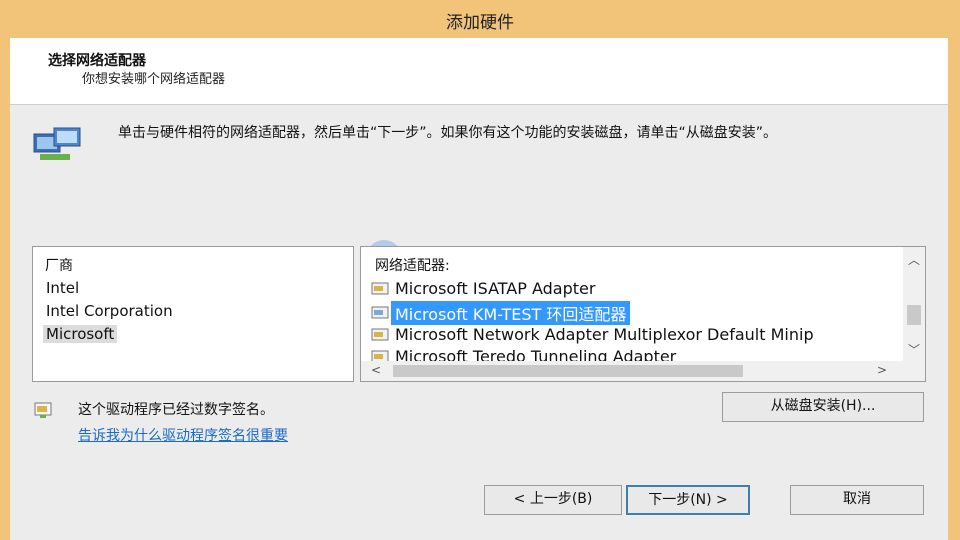  What do you see at coordinates (109, 311) in the screenshot?
I see `manufacturer-item-intel-corporation: Intel Corporation` at bounding box center [109, 311].